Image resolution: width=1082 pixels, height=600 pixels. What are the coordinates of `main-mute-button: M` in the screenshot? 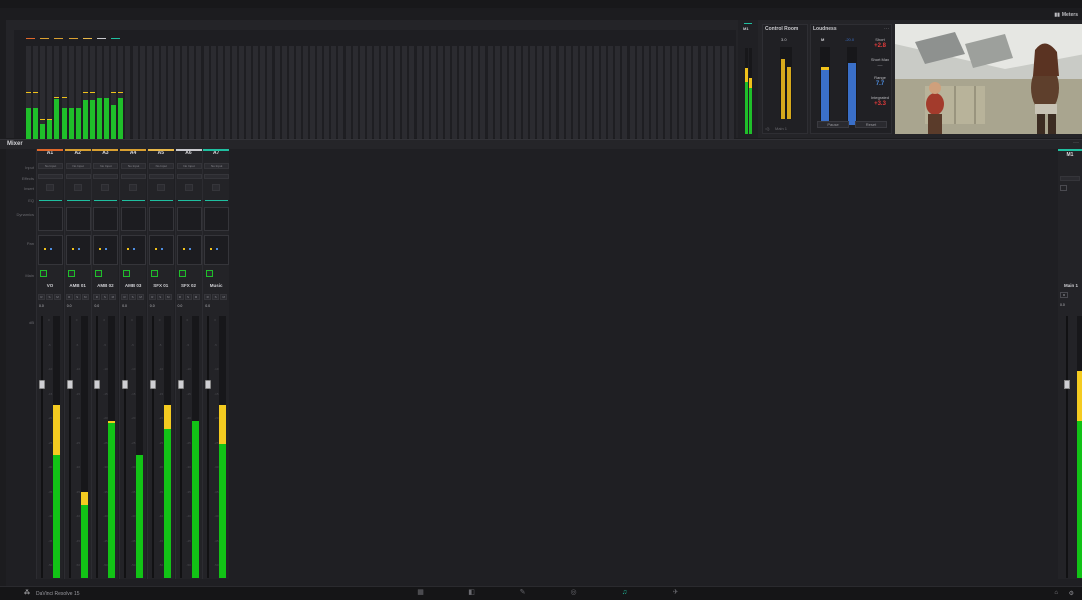 It's located at (1064, 295).